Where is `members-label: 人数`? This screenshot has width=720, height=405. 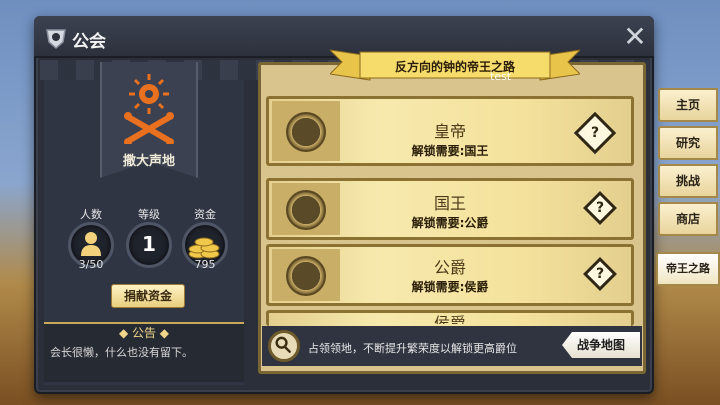 members-label: 人数 is located at coordinates (91, 214).